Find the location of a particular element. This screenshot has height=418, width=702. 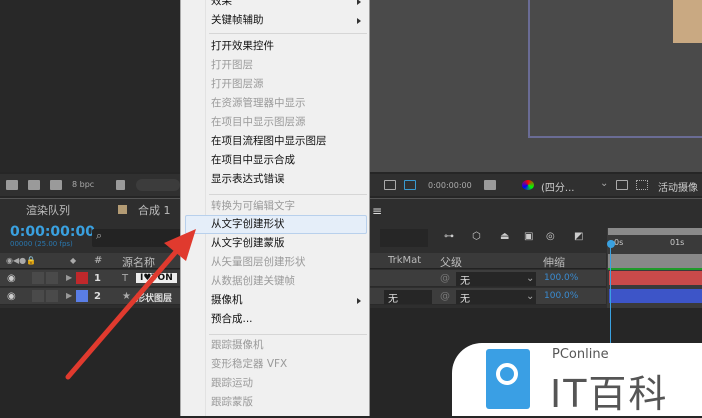

pconline-watermark: PConline IT百科 is located at coordinates (577, 379).